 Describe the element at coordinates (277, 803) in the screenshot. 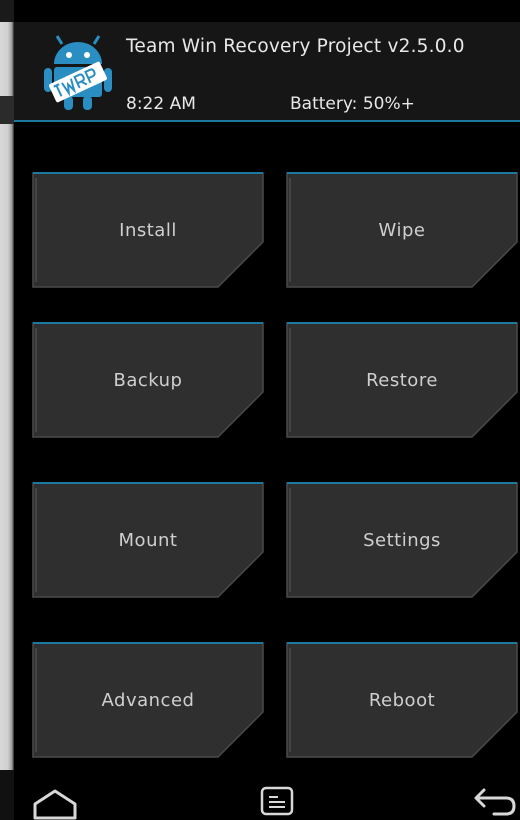

I see `console-icon` at that location.